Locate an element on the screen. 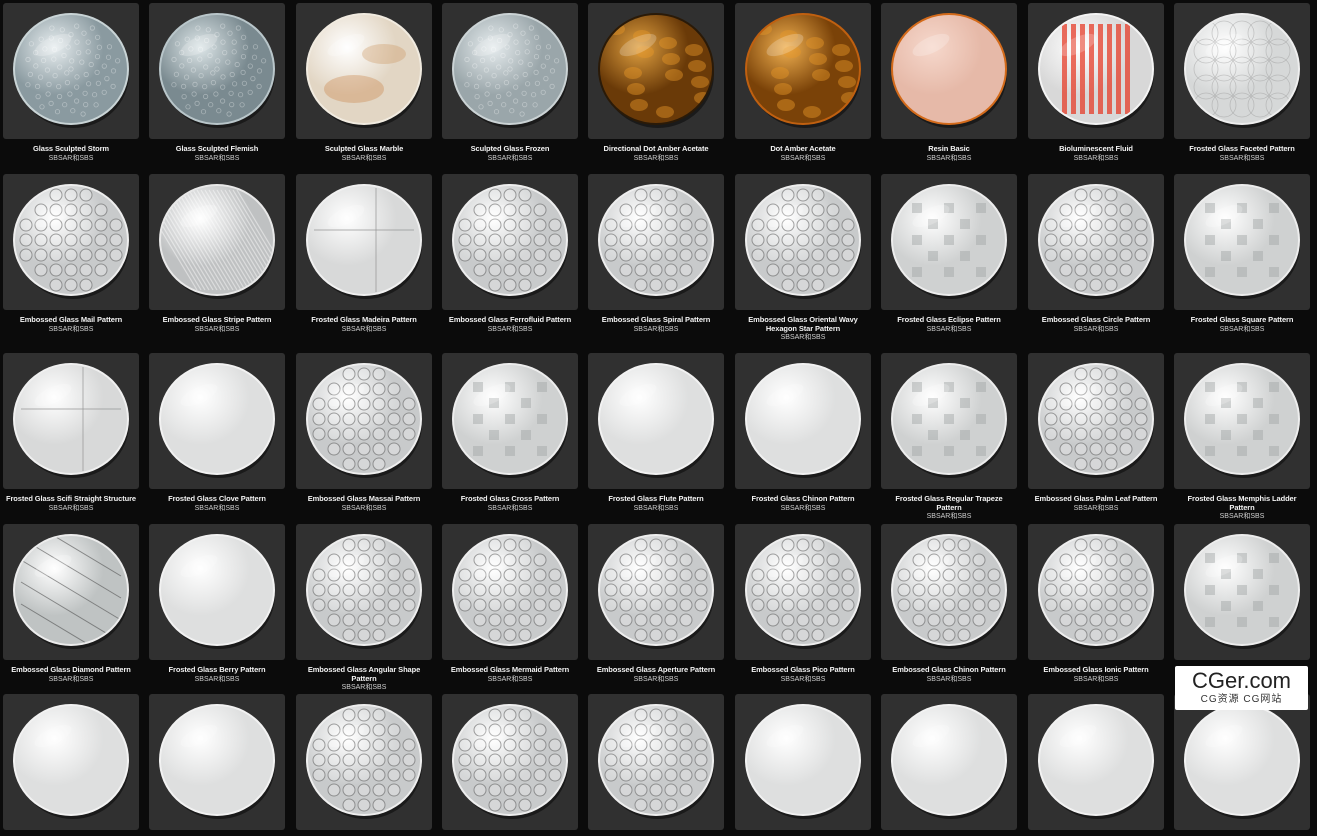 This screenshot has height=836, width=1317. material-card: Glass Sculpted Storm SBSAR和SBS is located at coordinates (71, 83).